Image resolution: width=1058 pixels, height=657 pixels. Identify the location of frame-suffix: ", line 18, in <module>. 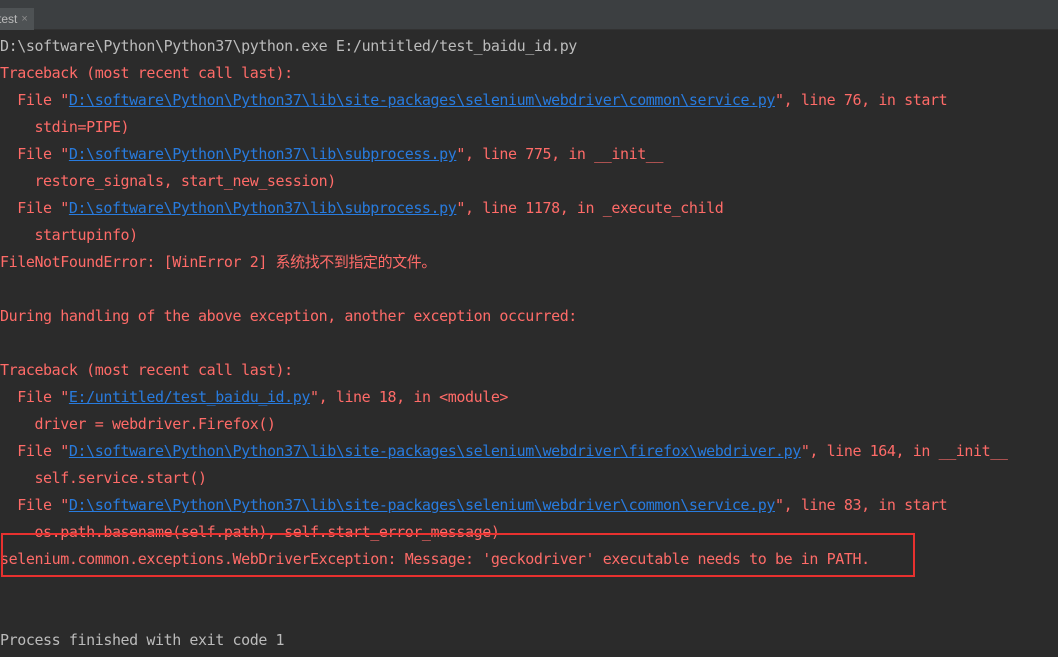
(409, 397).